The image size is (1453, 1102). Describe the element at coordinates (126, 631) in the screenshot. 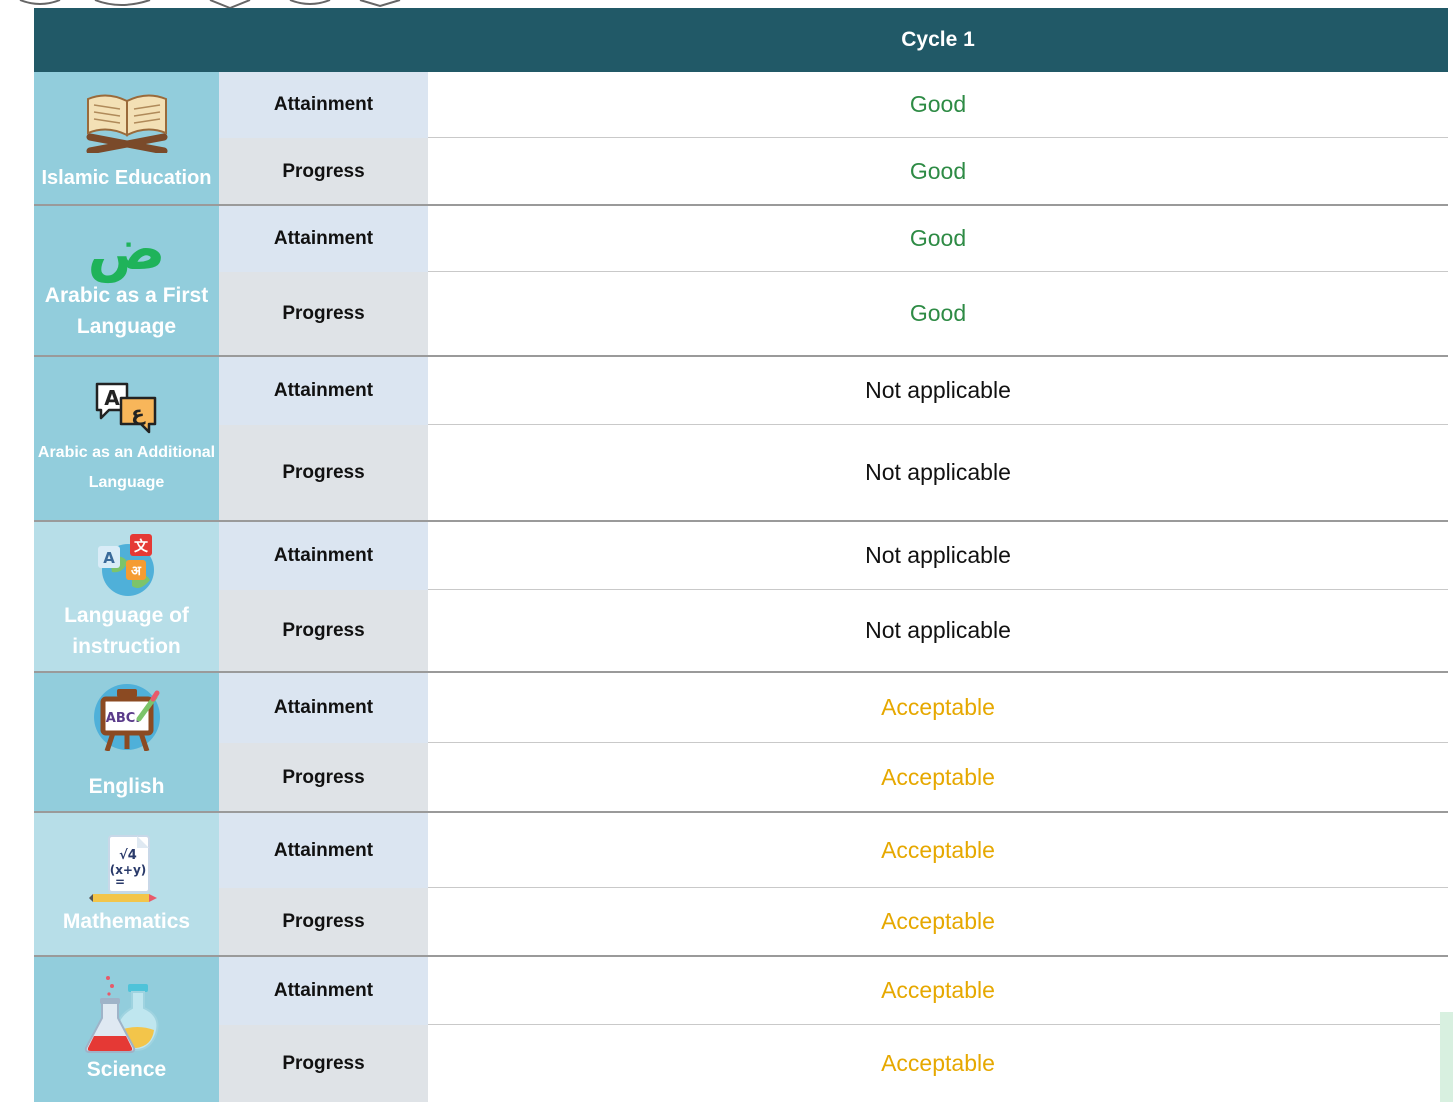

I see `subject-label: Language of instruction` at that location.